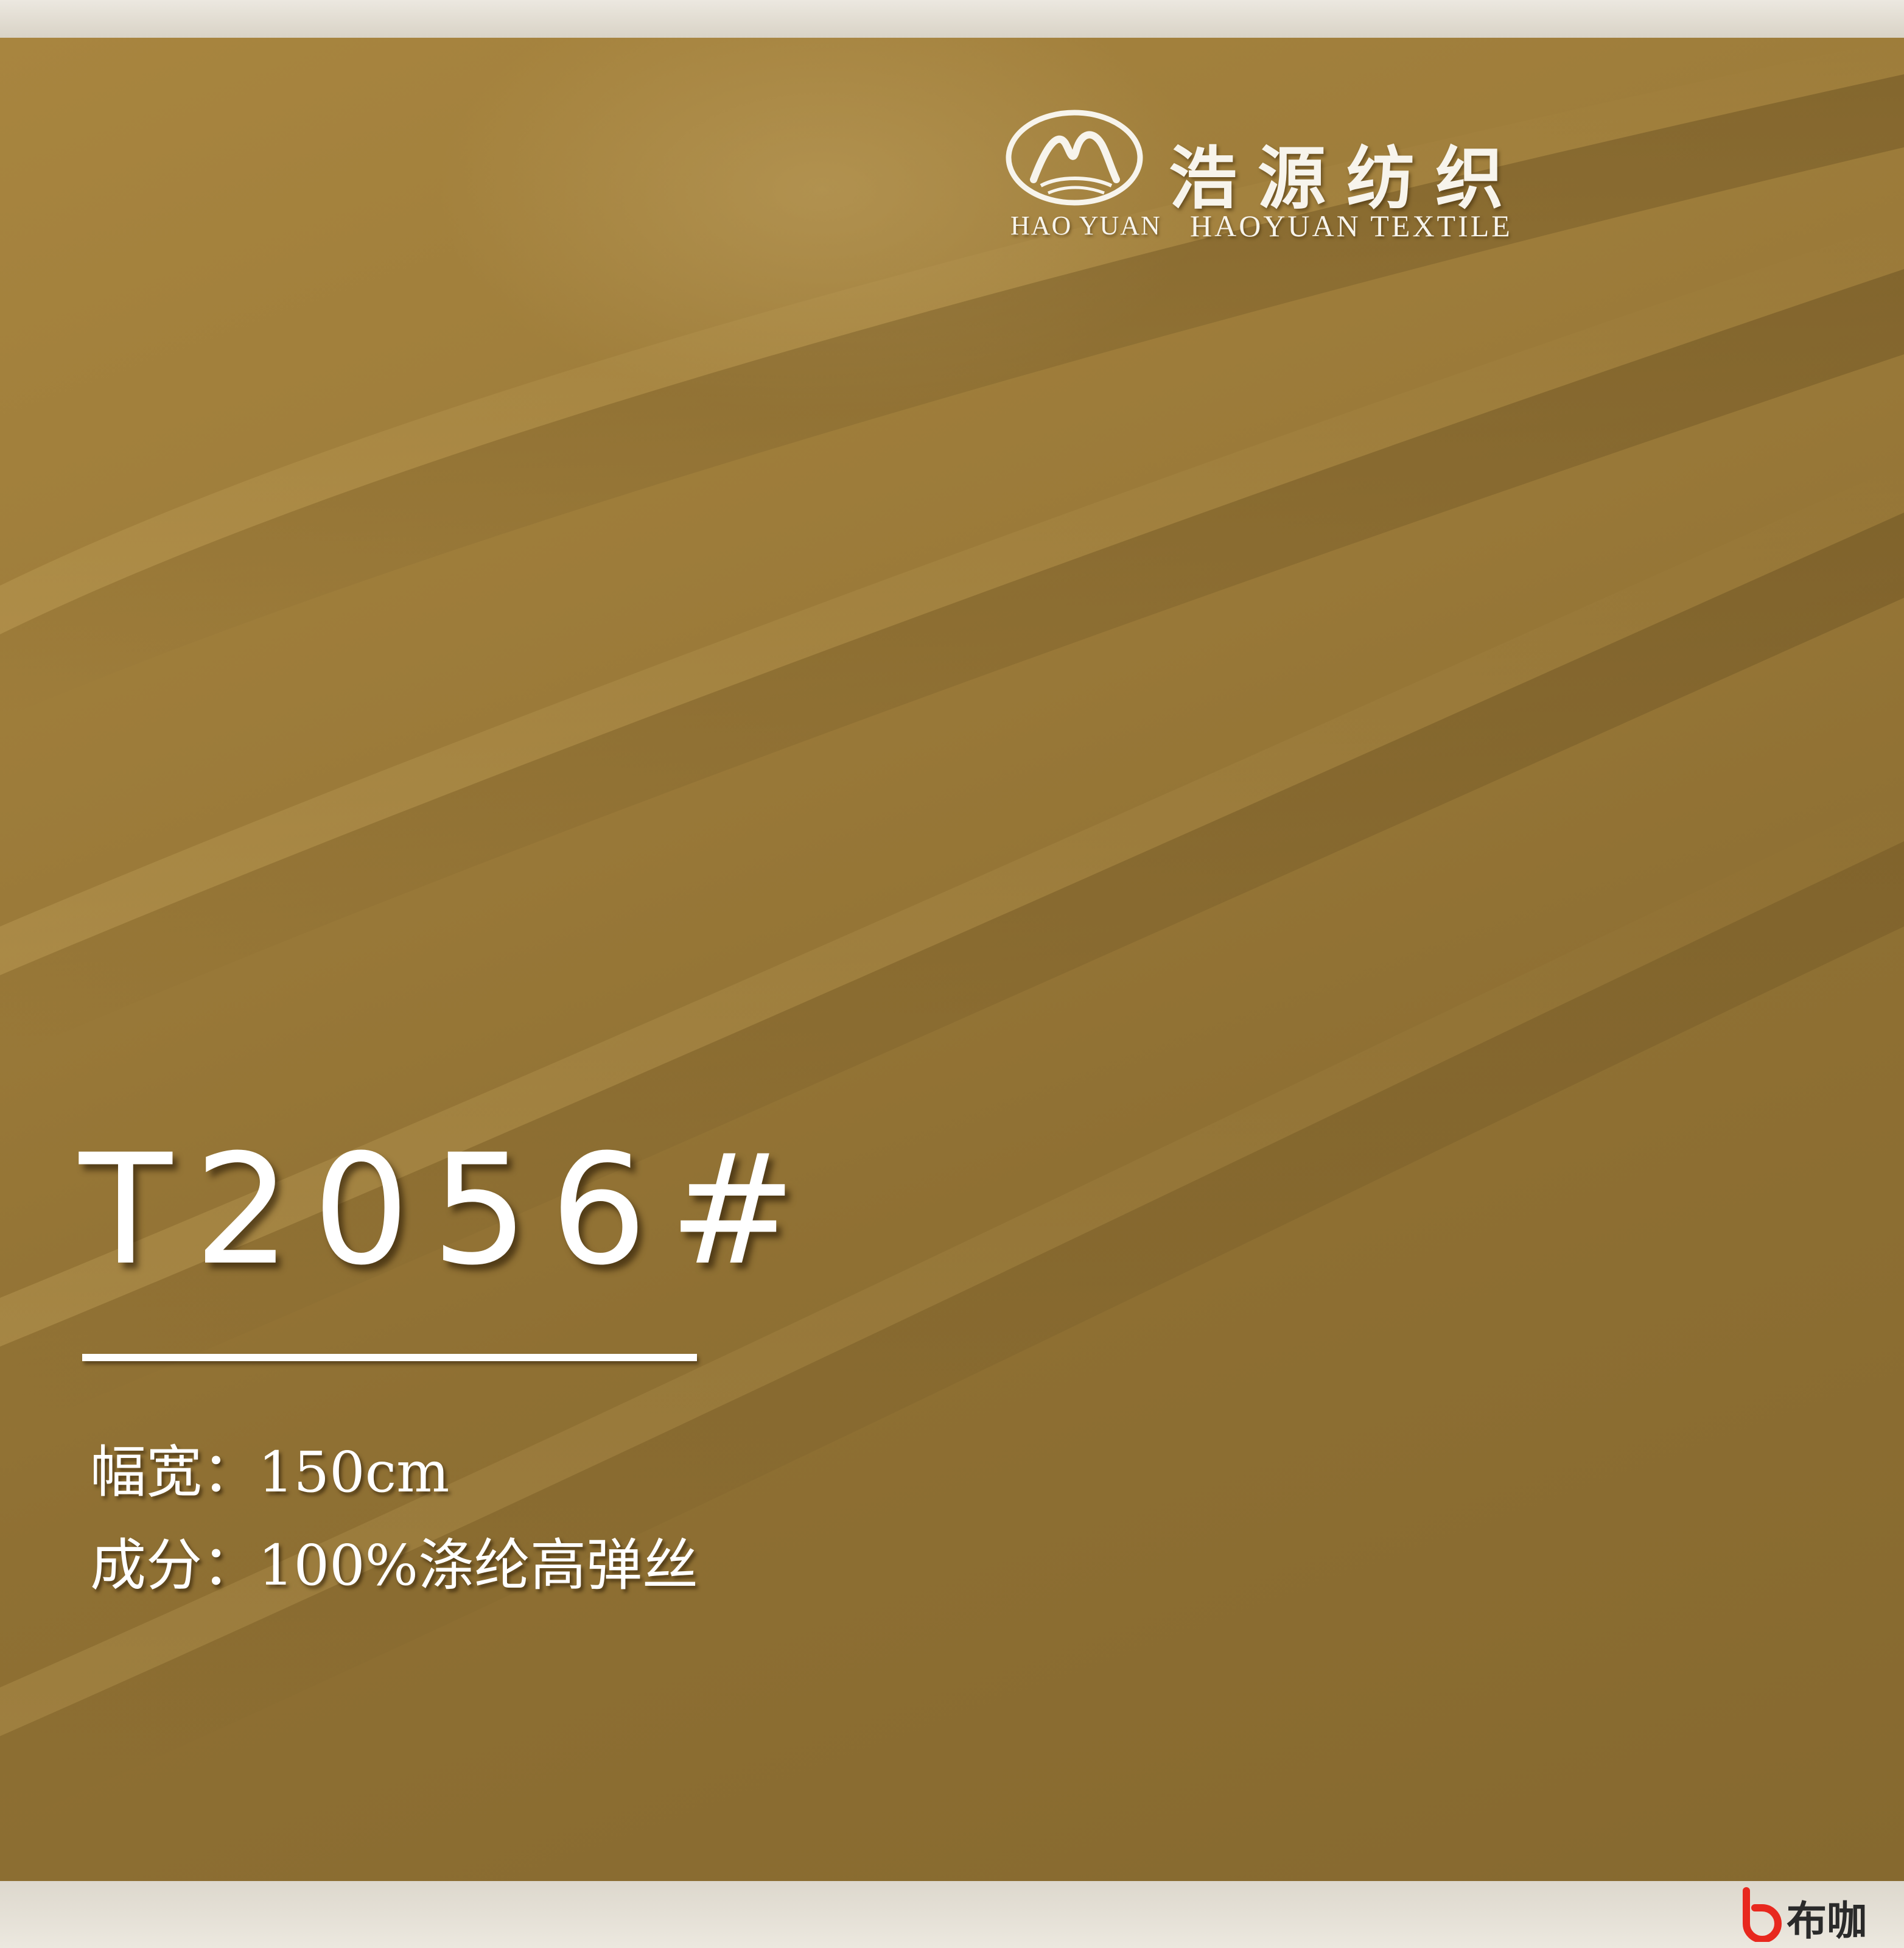 This screenshot has height=1948, width=1904. What do you see at coordinates (952, 19) in the screenshot?
I see `top-frame` at bounding box center [952, 19].